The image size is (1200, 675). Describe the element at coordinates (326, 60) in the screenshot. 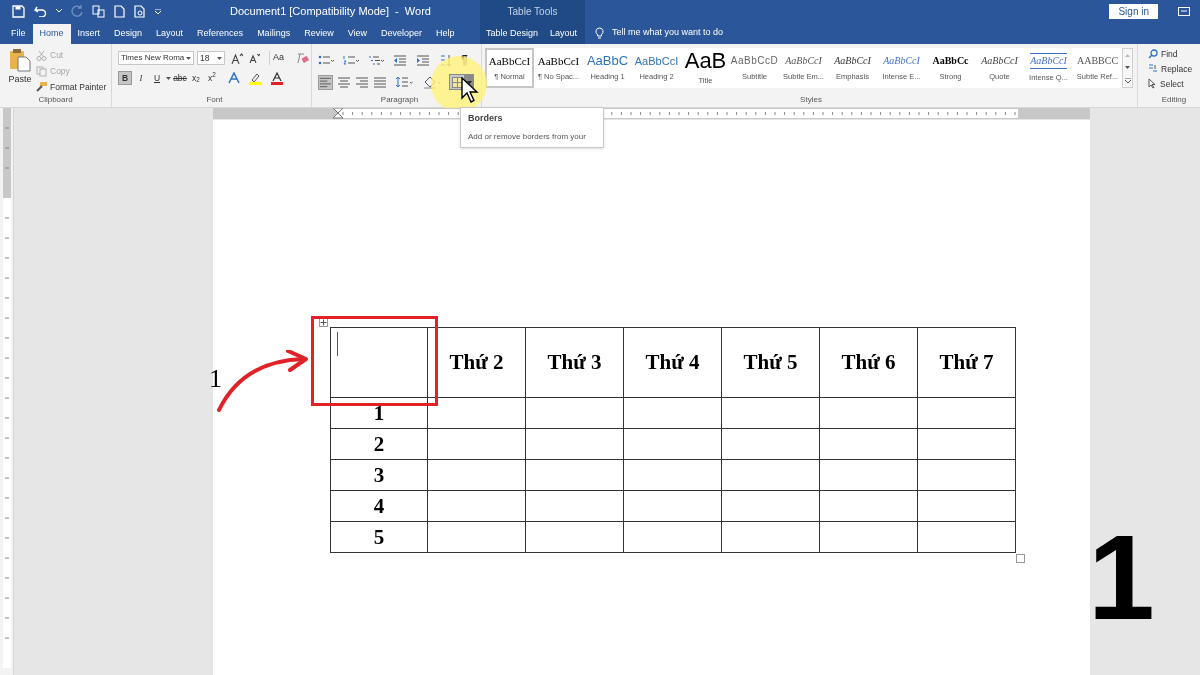

I see `bullets-icon` at that location.